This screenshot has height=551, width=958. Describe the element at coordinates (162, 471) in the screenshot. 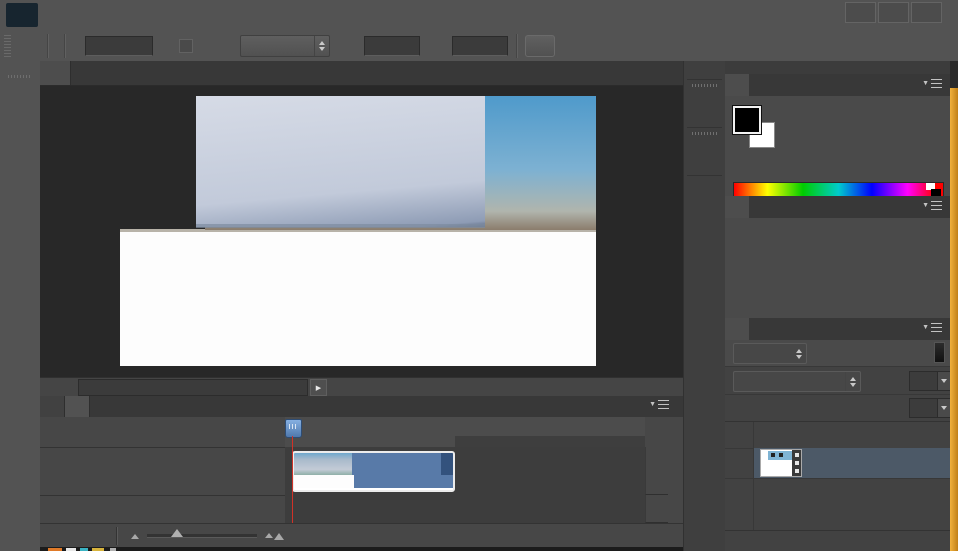

I see `video-track-header` at that location.